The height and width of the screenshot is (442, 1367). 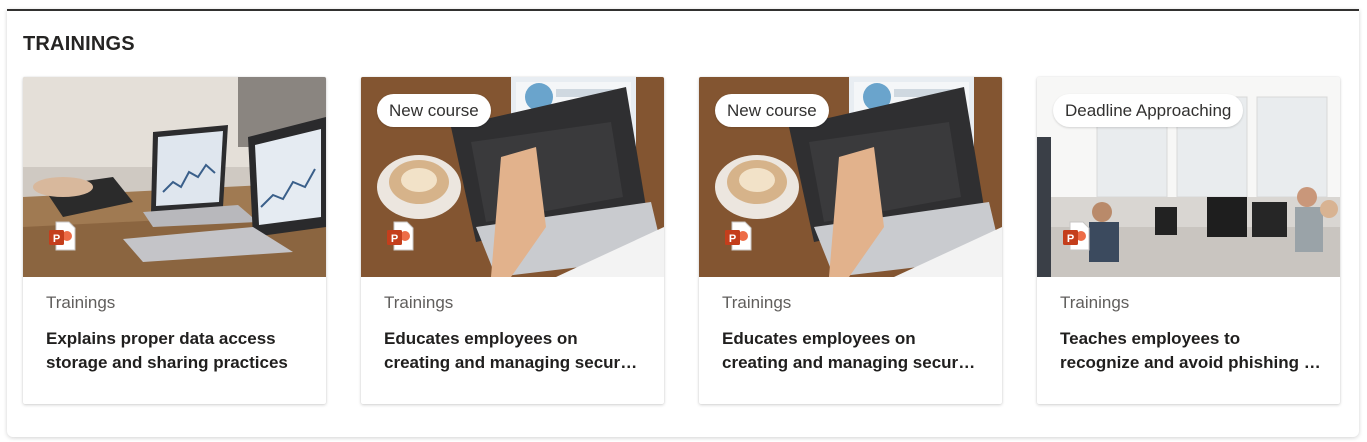 I want to click on section-title: TRAININGS, so click(x=79, y=44).